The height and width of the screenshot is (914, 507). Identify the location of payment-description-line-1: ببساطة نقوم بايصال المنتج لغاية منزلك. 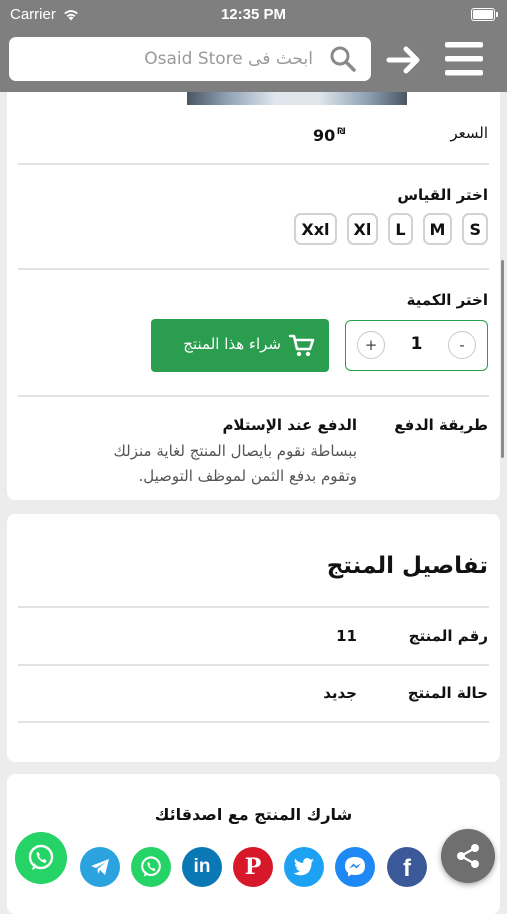
(235, 451).